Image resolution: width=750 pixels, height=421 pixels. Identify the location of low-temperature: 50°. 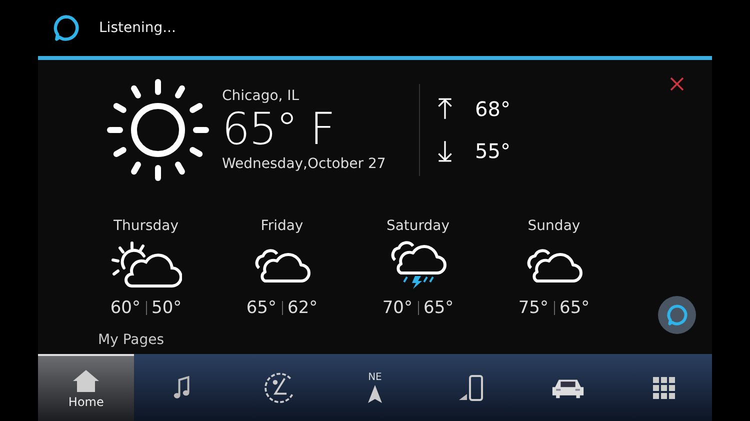
(167, 308).